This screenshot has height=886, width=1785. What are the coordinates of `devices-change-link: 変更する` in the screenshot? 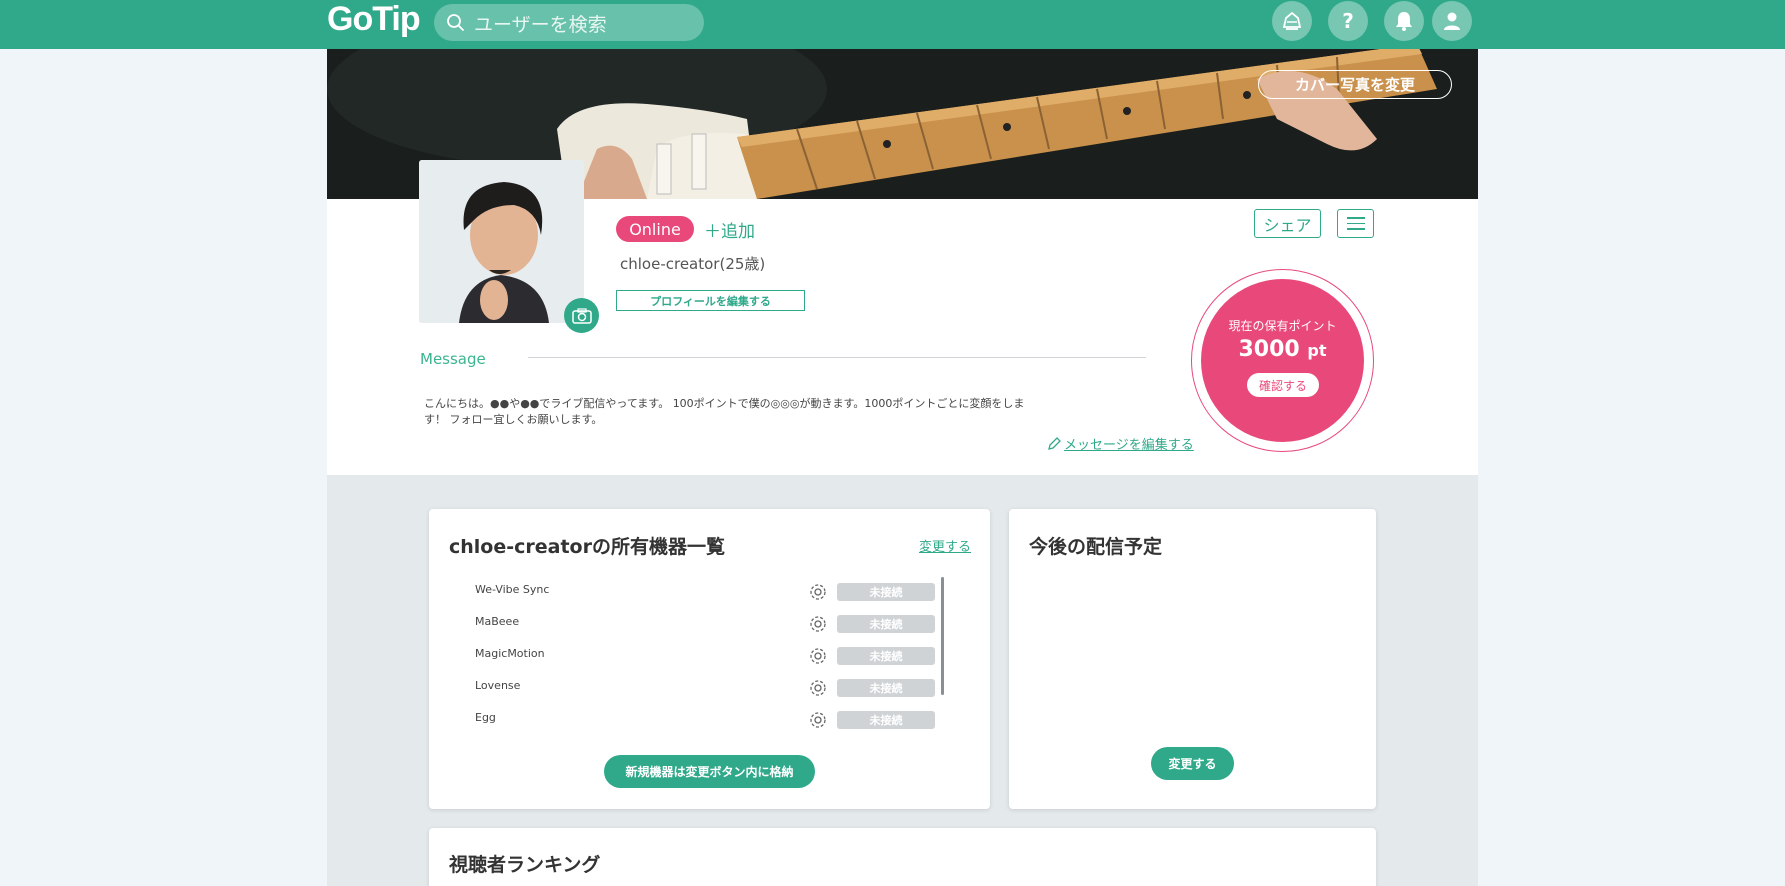 It's located at (945, 545).